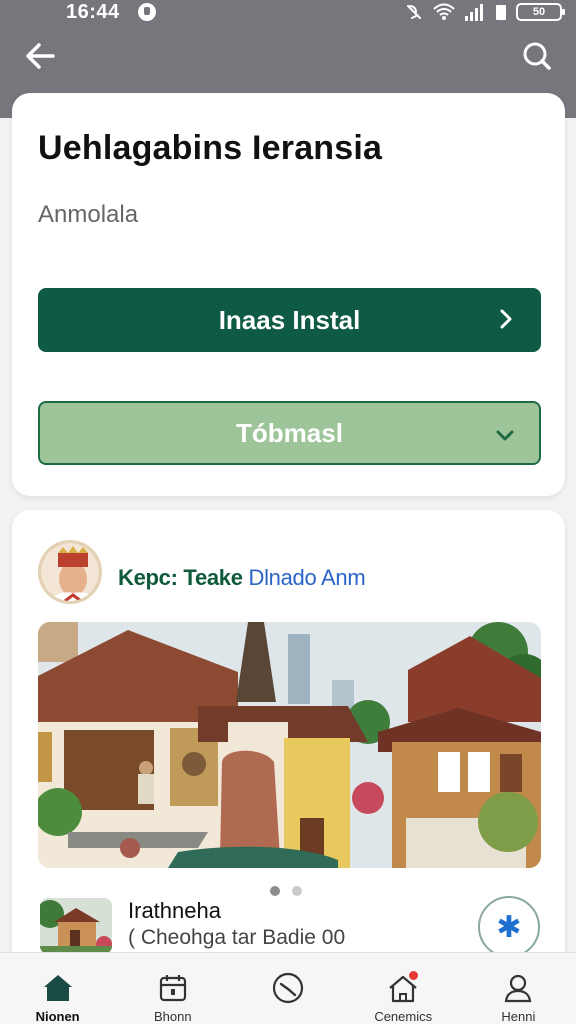 This screenshot has height=1024, width=576. Describe the element at coordinates (93, 12) in the screenshot. I see `status-time: 16:44` at that location.